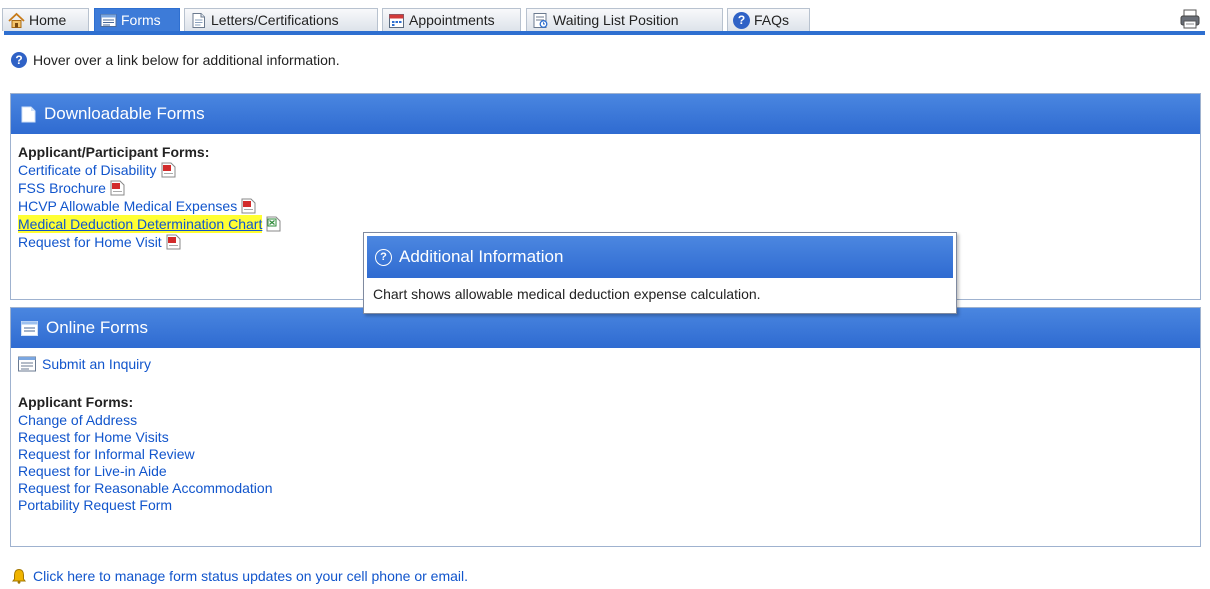 This screenshot has height=589, width=1210. I want to click on list-item: Portability Request Form, so click(605, 504).